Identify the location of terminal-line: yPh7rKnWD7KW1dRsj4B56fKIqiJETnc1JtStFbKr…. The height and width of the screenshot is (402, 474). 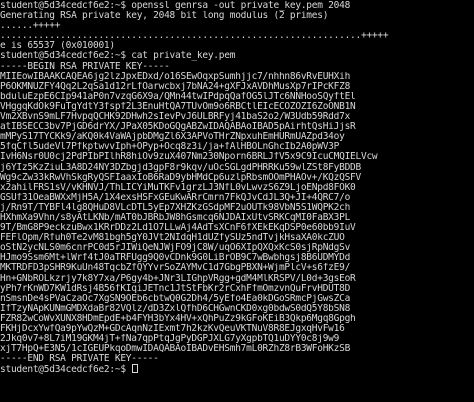
(237, 289).